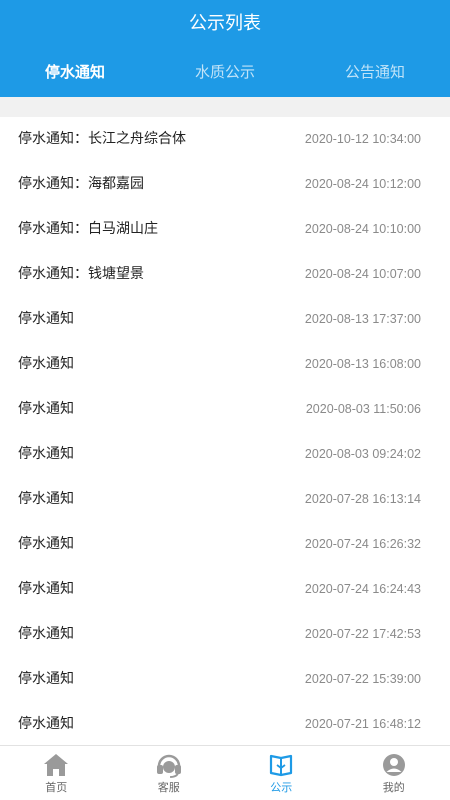  What do you see at coordinates (281, 787) in the screenshot?
I see `nav-label-notice: 公示` at bounding box center [281, 787].